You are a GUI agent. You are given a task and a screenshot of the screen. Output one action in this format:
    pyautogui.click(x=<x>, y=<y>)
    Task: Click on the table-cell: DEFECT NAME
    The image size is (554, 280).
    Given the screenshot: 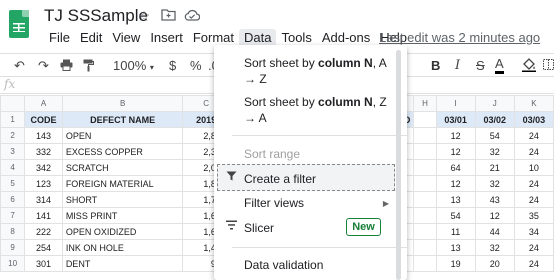 What is the action you would take?
    pyautogui.click(x=122, y=119)
    